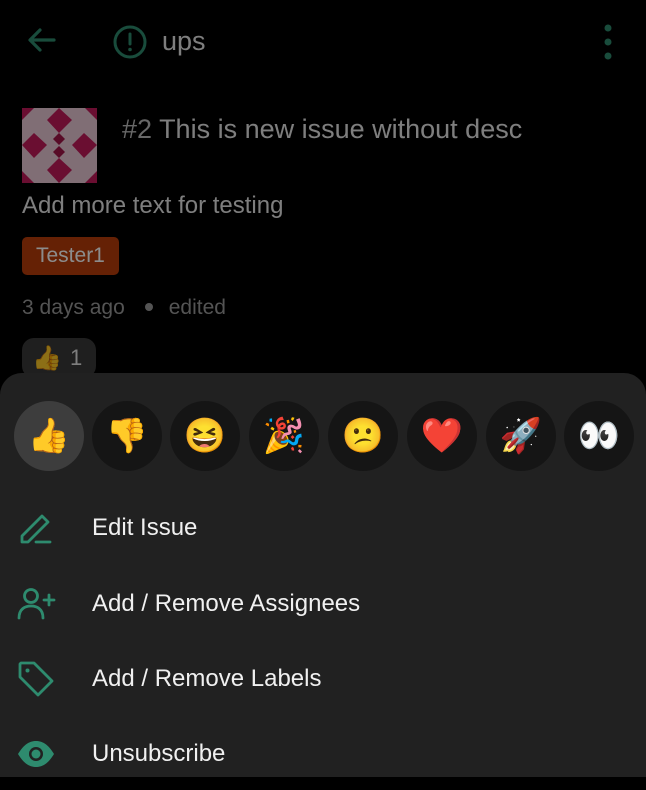  Describe the element at coordinates (36, 529) in the screenshot. I see `pencil-icon` at that location.